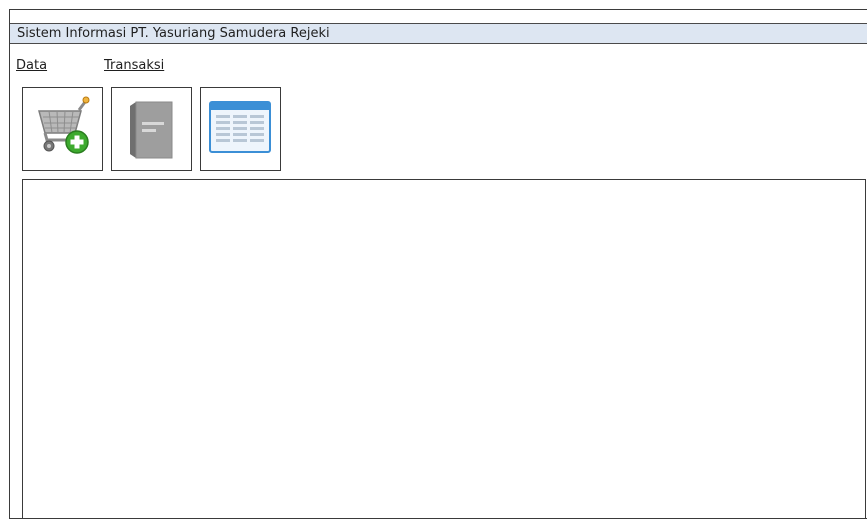  I want to click on table-button, so click(240, 129).